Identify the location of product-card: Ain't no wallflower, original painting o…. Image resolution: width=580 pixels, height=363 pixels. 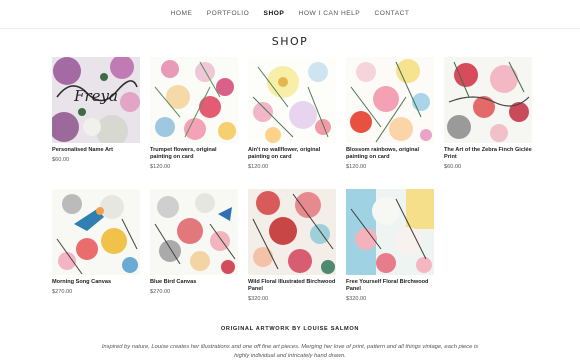
(292, 113).